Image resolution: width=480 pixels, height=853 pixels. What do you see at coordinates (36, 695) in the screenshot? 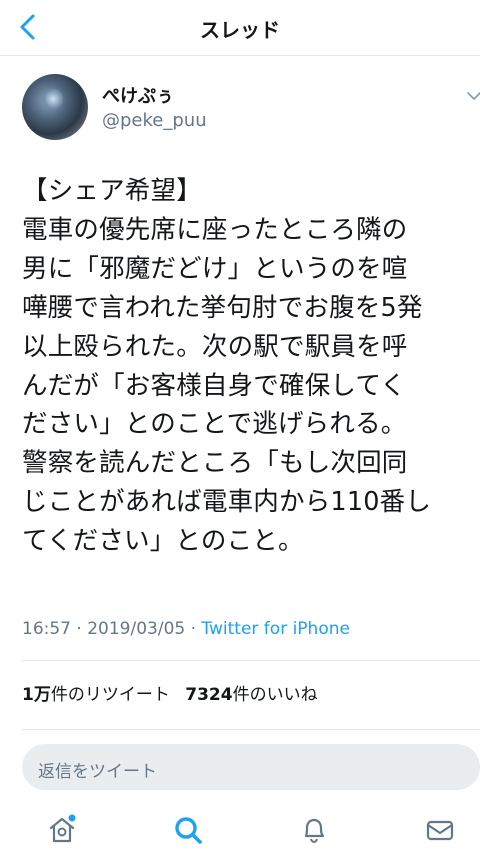
I see `retweets-count: 1万` at bounding box center [36, 695].